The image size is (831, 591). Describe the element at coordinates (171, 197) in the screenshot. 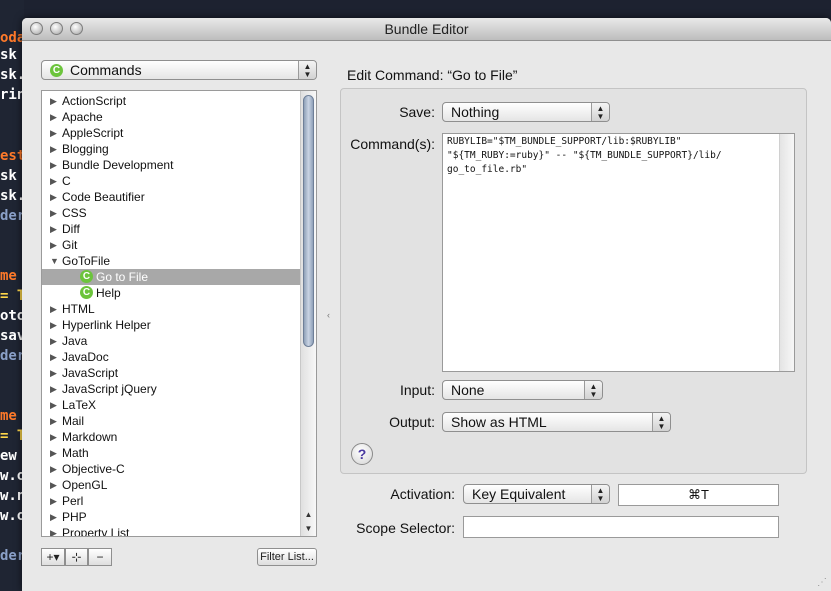

I see `tree-bundle-item: ▶ Code Beautifier` at that location.